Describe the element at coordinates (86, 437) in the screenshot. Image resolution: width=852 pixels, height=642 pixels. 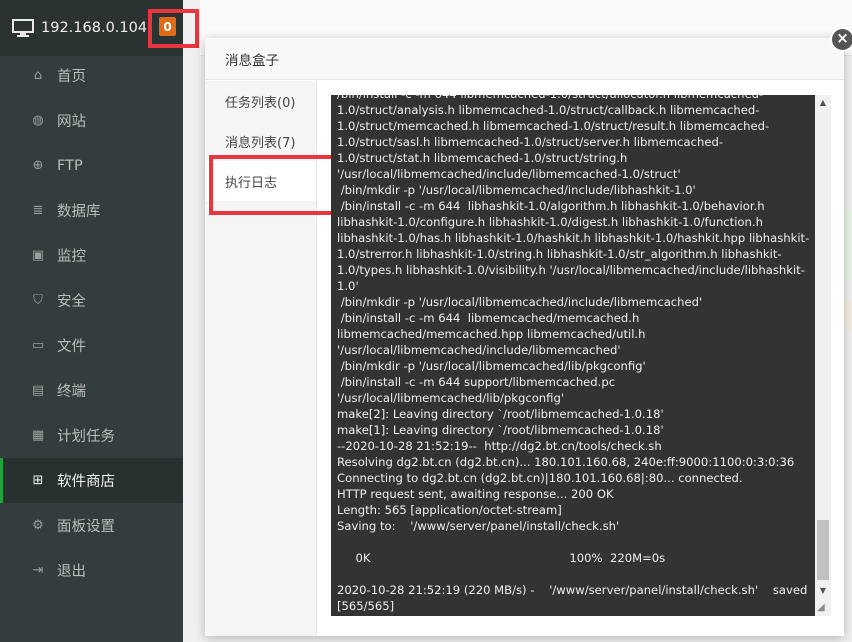
I see `sidebar-item-label: 计划任务` at that location.